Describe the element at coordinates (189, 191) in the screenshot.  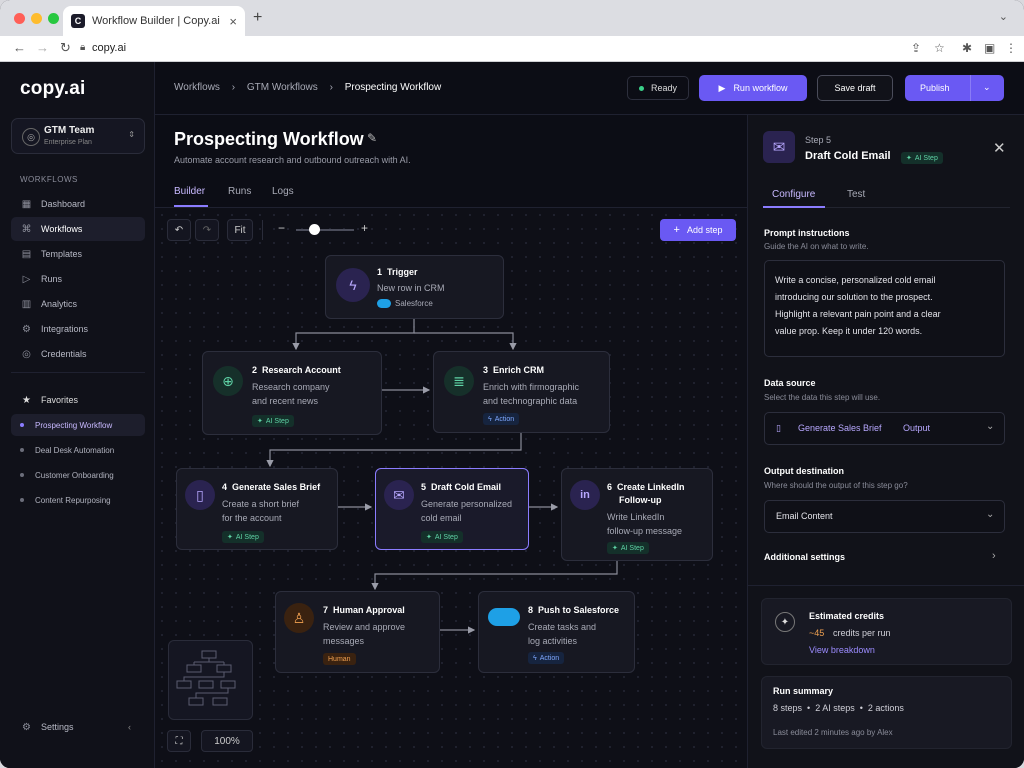
I see `tab-builder: Builder` at that location.